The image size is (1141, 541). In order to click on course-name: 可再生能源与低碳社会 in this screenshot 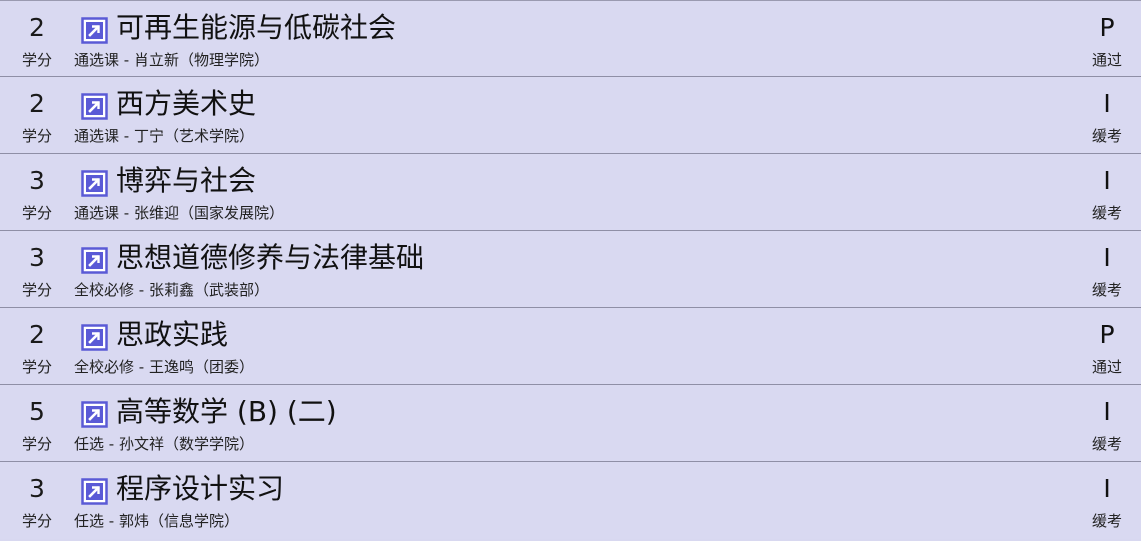, I will do `click(256, 28)`.